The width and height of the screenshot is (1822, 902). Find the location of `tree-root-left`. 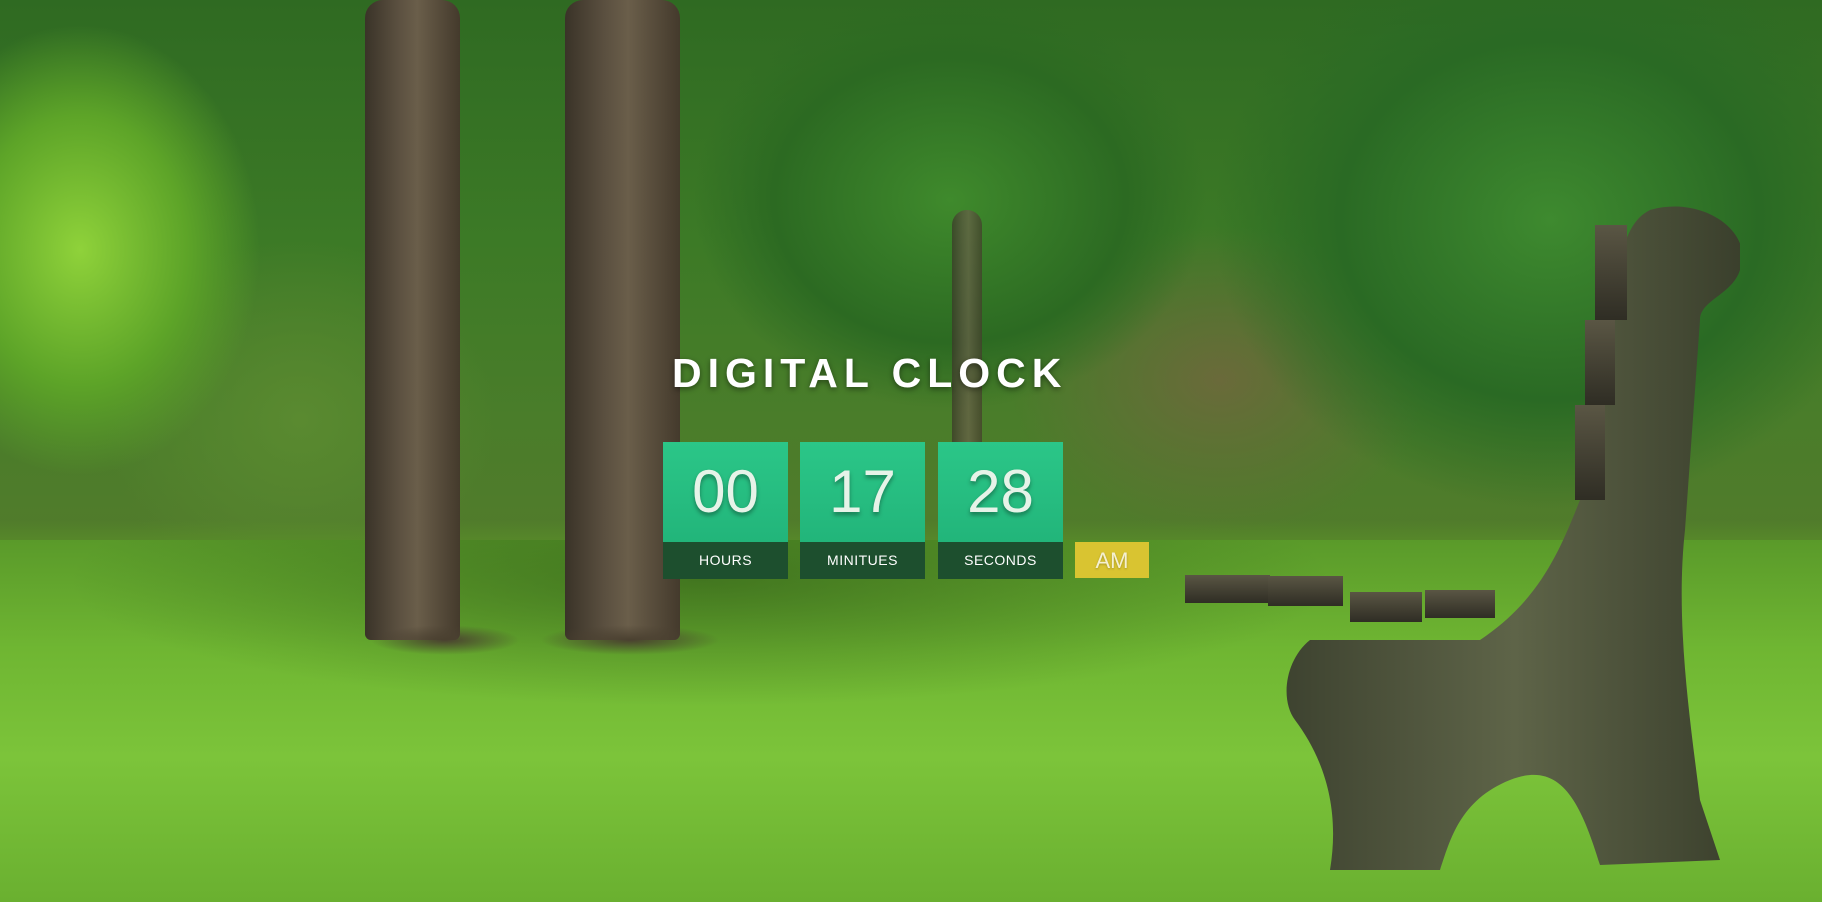

tree-root-left is located at coordinates (445, 640).